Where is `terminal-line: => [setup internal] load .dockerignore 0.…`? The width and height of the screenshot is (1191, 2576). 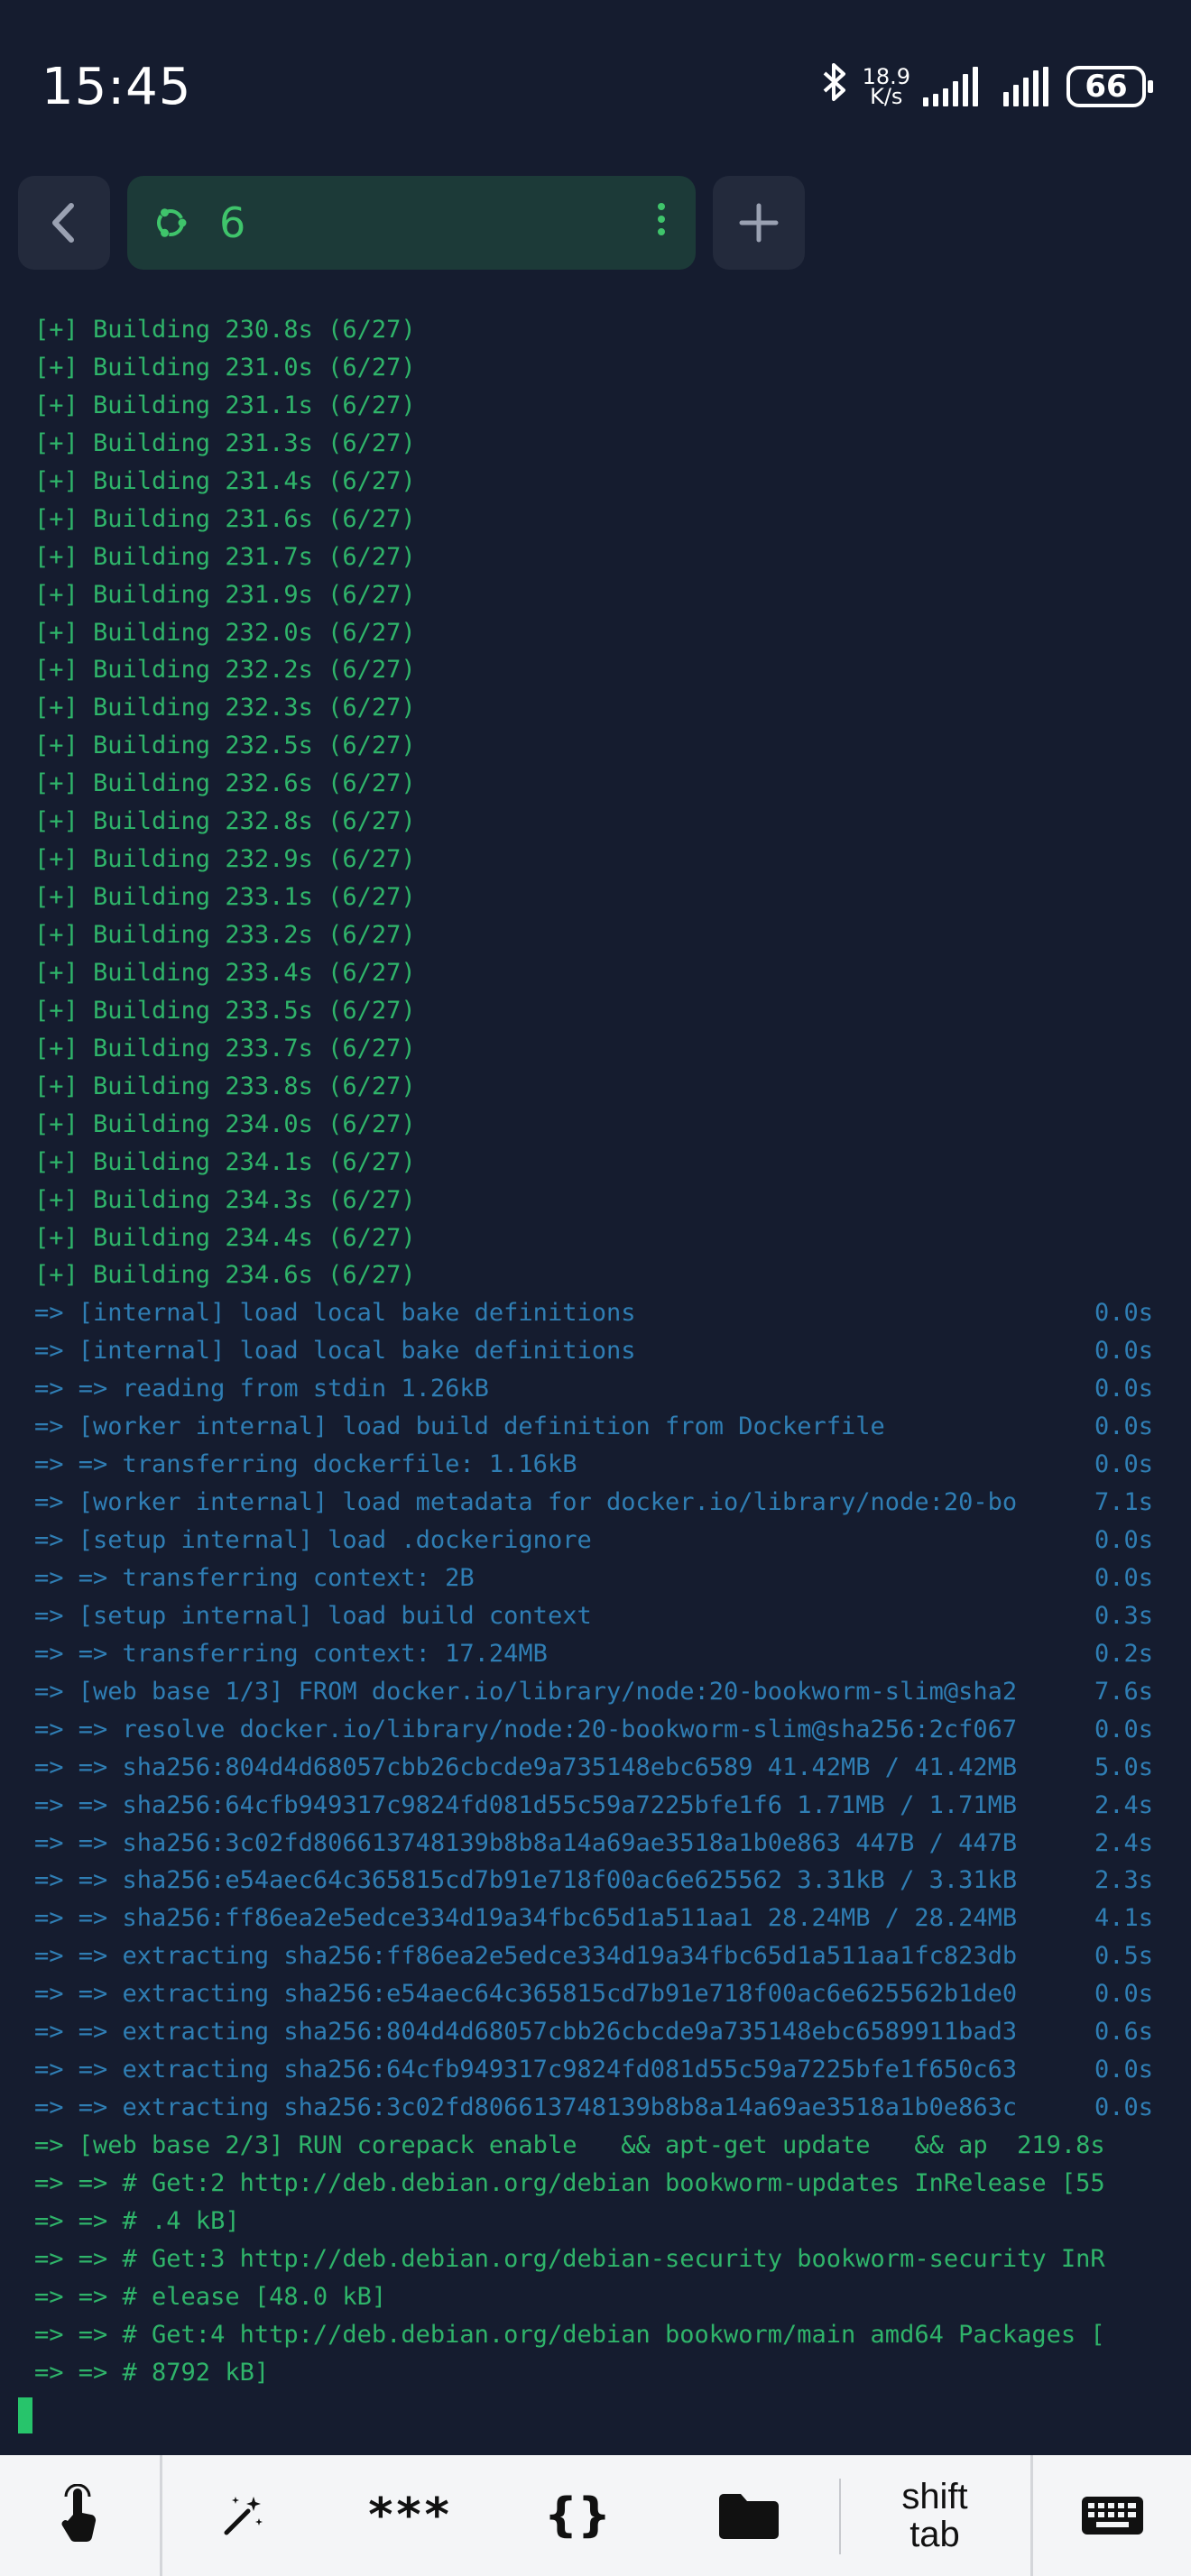
terminal-line: => [setup internal] load .dockerignore 0.… is located at coordinates (593, 1540).